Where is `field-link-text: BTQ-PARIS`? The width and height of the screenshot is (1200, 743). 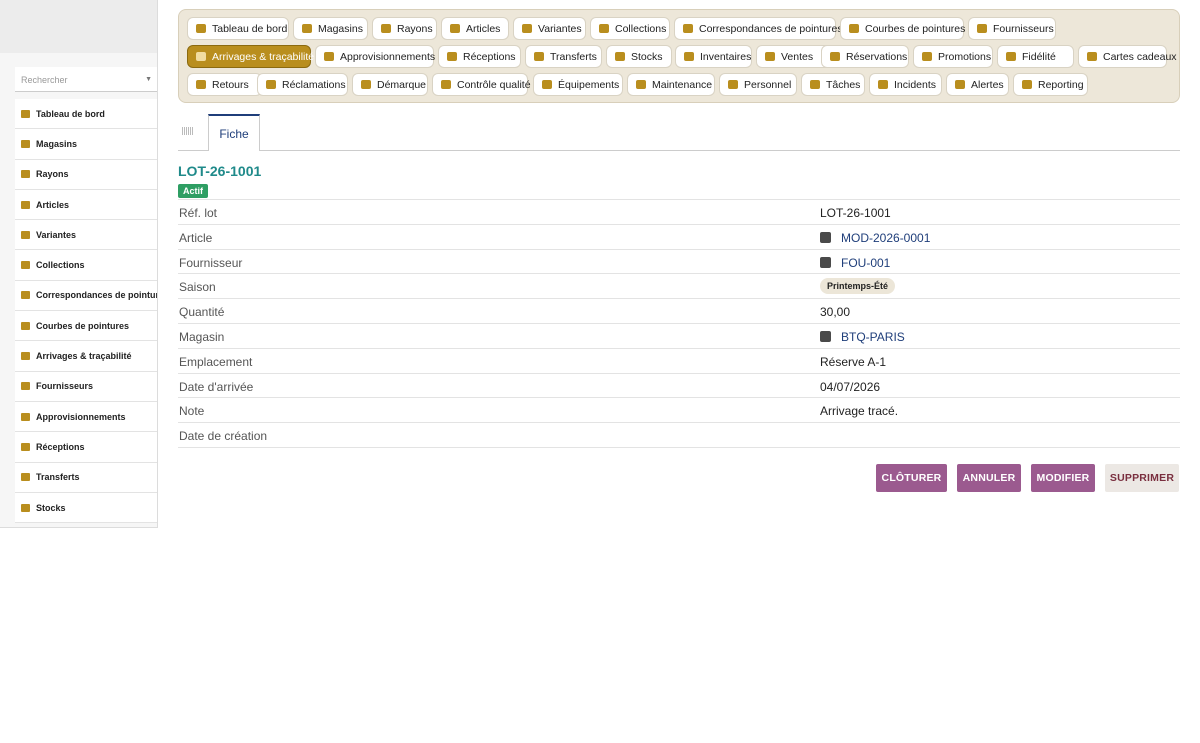
field-link-text: BTQ-PARIS is located at coordinates (873, 337).